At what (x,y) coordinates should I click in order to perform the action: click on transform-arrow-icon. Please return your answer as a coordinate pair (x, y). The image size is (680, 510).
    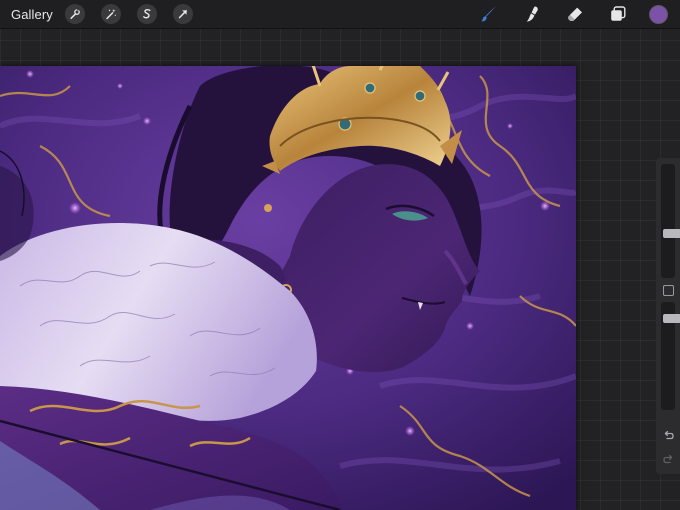
    Looking at the image, I should click on (182, 14).